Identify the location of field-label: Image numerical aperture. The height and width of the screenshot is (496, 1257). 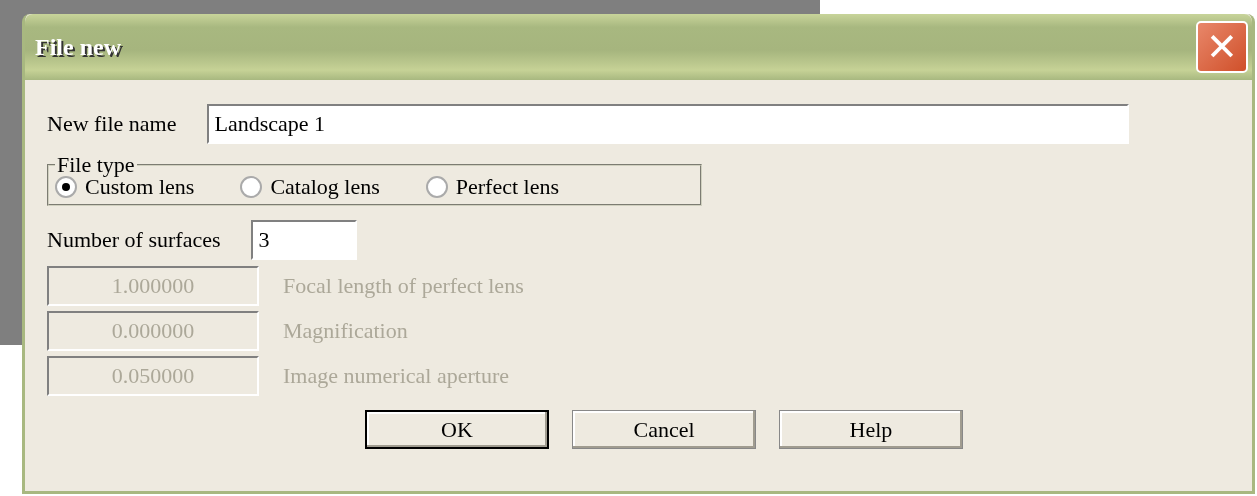
(396, 376).